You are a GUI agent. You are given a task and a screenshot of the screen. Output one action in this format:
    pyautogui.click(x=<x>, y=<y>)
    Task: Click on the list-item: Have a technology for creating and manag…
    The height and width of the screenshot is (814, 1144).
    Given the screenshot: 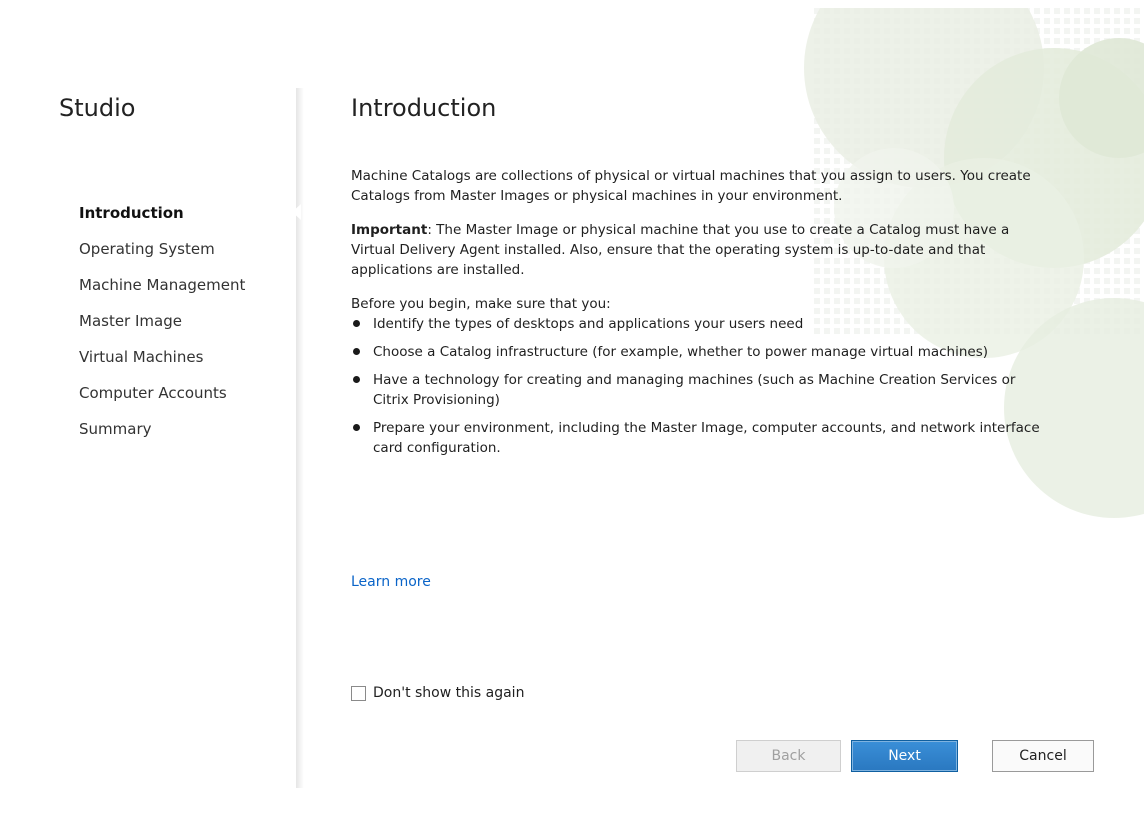 What is the action you would take?
    pyautogui.click(x=696, y=390)
    